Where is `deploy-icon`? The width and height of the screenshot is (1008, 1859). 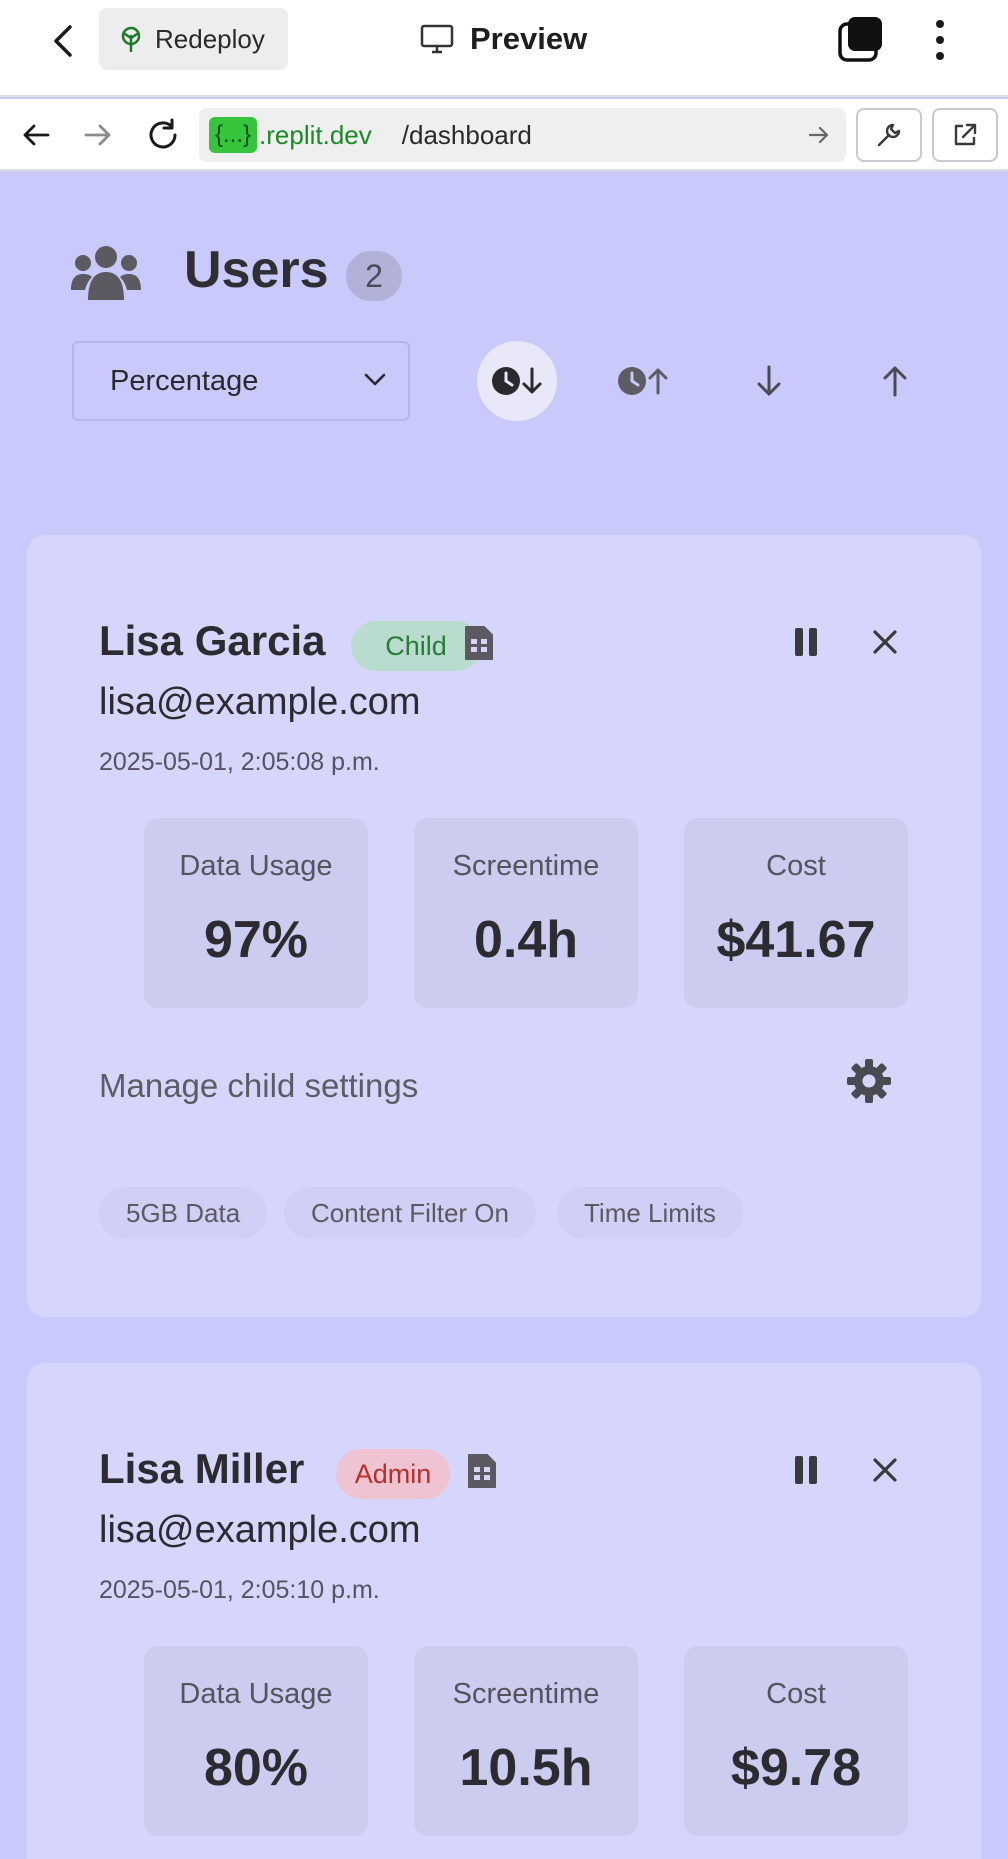
deploy-icon is located at coordinates (131, 39).